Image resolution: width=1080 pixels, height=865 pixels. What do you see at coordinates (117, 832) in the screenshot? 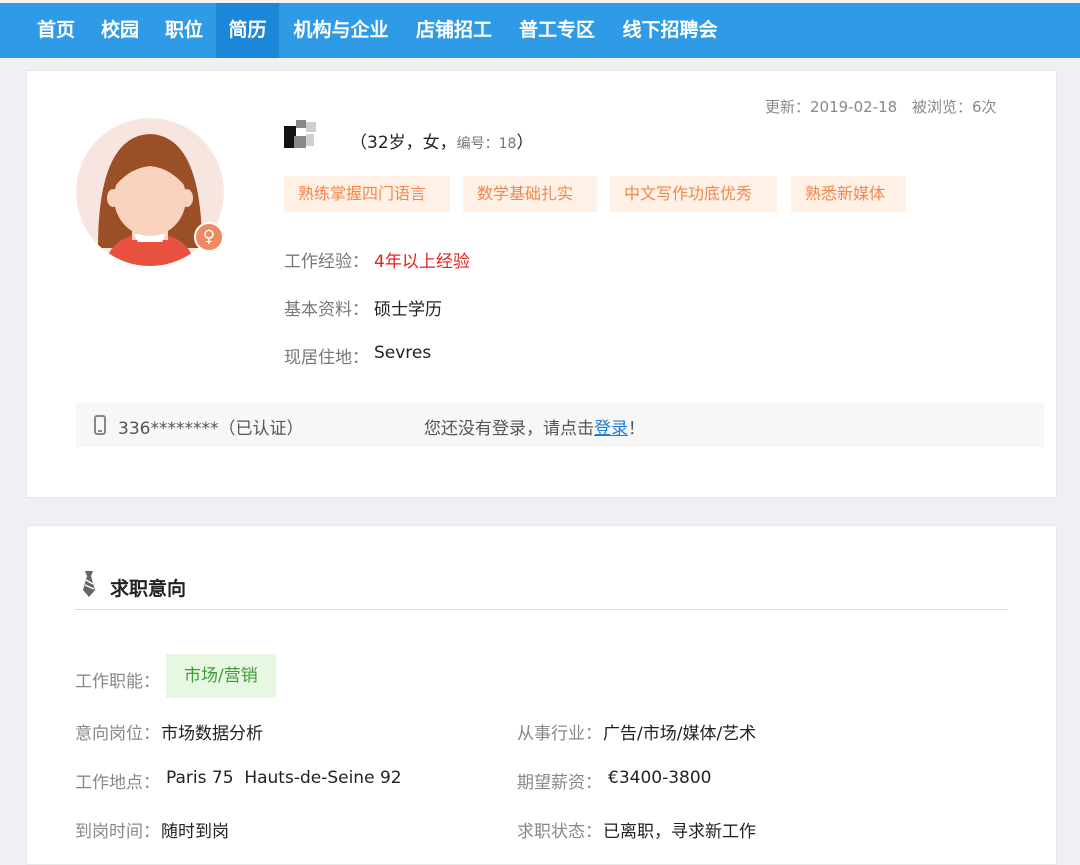
I see `start-label: 到岗时间：` at bounding box center [117, 832].